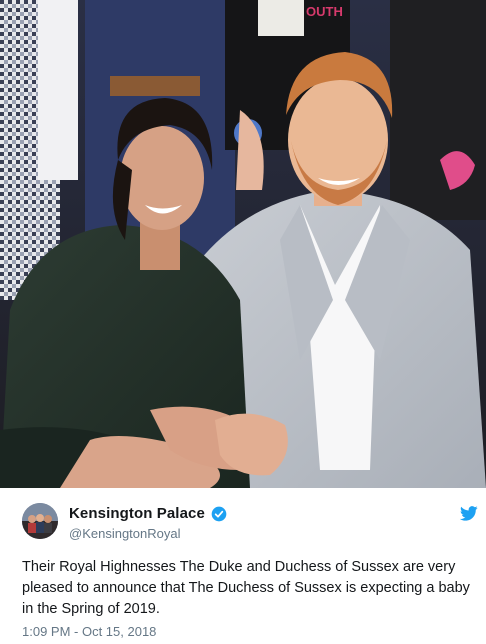  What do you see at coordinates (219, 514) in the screenshot?
I see `verified-badge-icon` at bounding box center [219, 514].